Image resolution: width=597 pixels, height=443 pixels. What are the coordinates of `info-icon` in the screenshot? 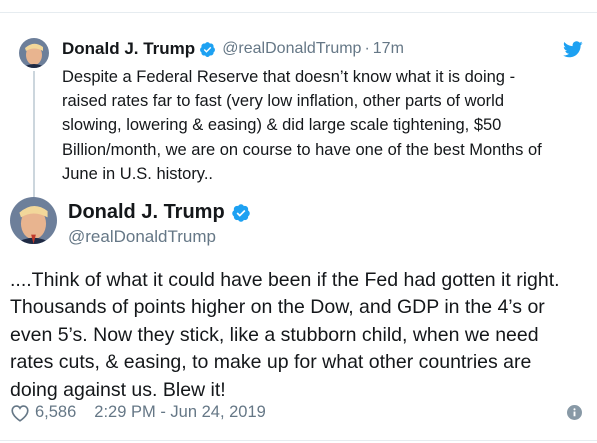 It's located at (574, 412).